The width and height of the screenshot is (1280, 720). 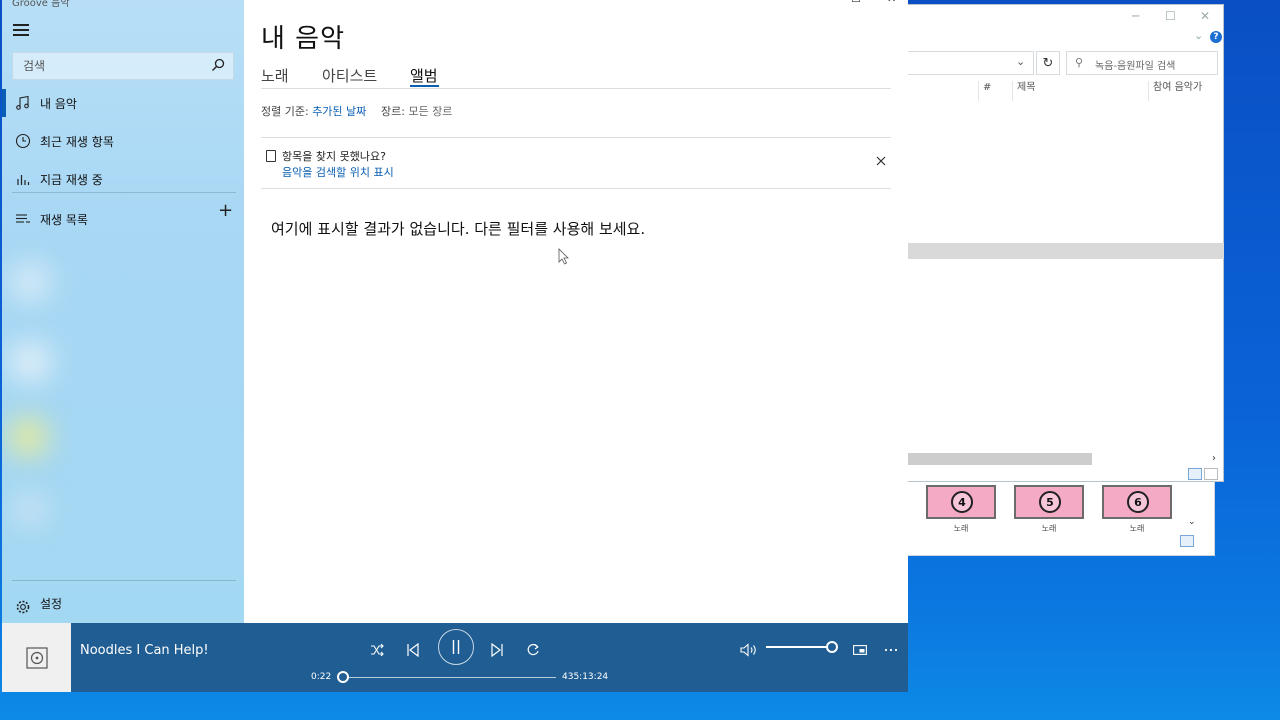 I want to click on thumbnail-6: 6, so click(x=1137, y=502).